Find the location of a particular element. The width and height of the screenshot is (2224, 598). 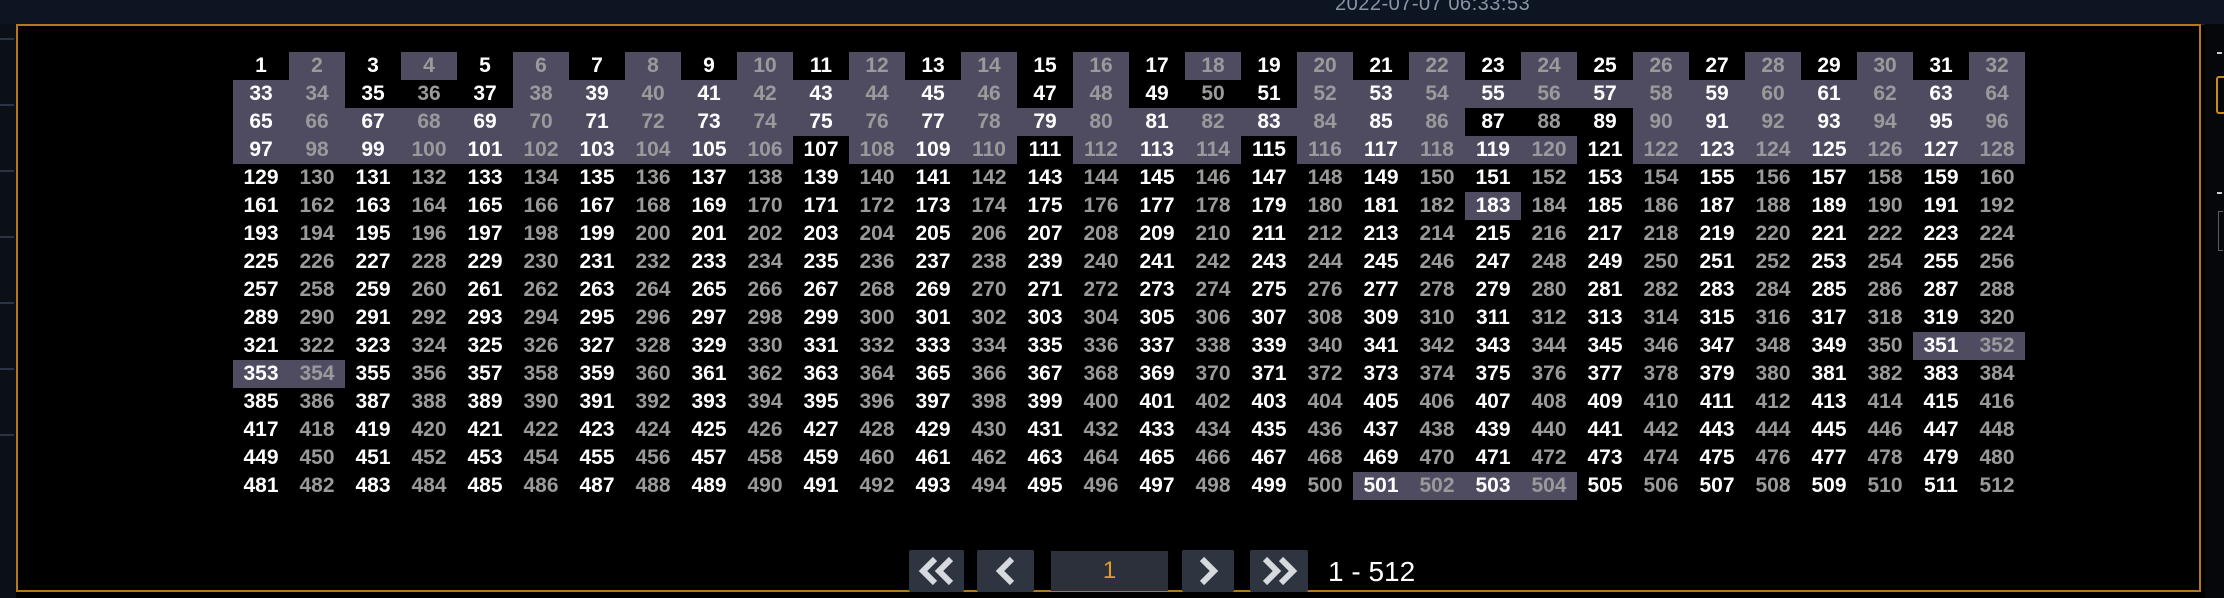

channel-cell: 440 is located at coordinates (1549, 430).